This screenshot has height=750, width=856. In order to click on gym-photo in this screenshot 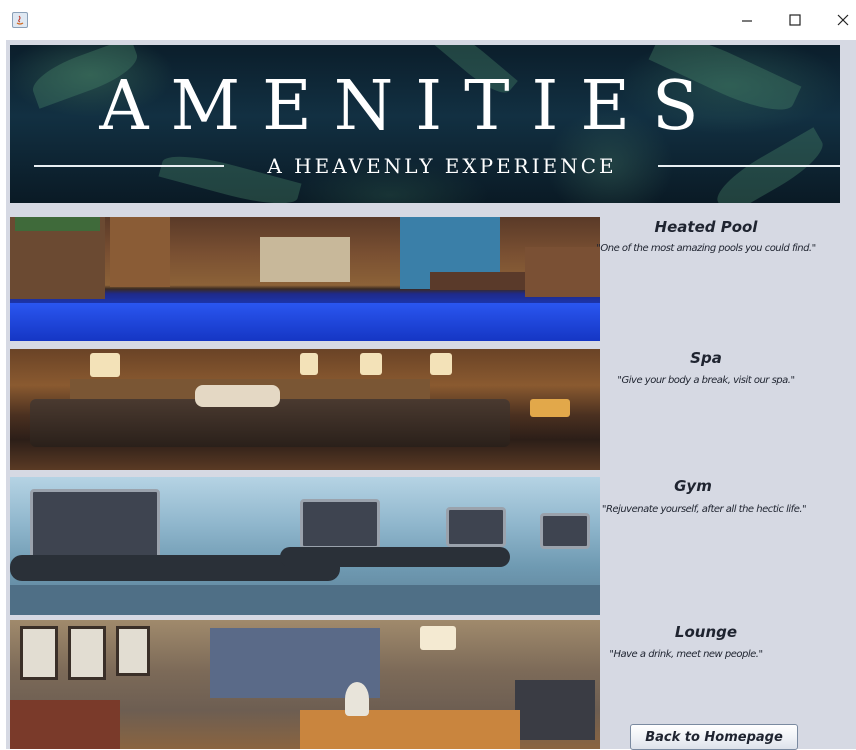, I will do `click(305, 546)`.